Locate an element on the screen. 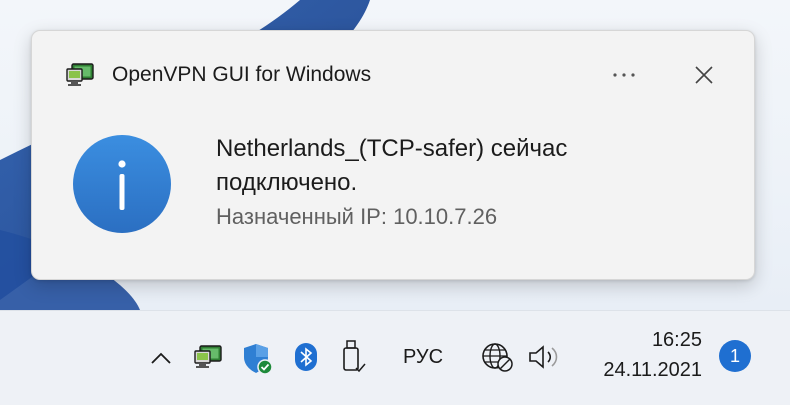 This screenshot has width=790, height=405. globe-icon is located at coordinates (497, 357).